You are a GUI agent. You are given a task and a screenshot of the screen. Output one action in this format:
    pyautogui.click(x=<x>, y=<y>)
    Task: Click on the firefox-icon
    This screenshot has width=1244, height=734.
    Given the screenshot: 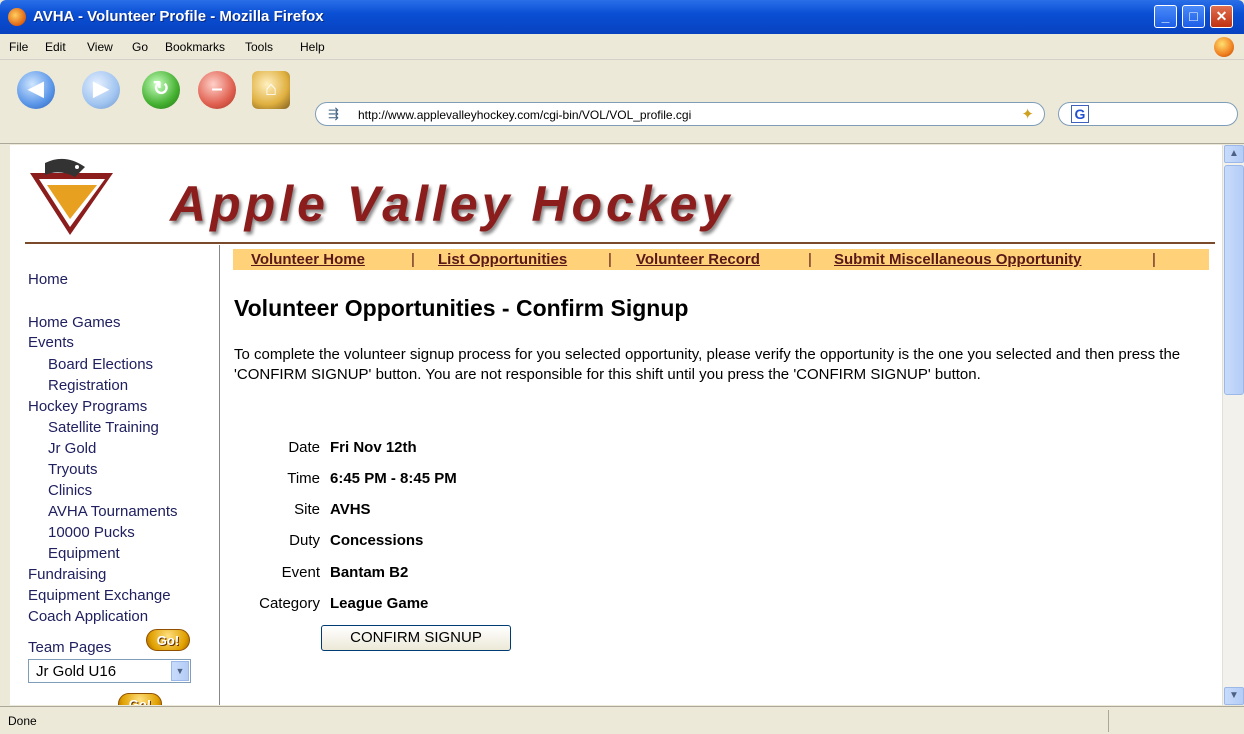 What is the action you would take?
    pyautogui.click(x=17, y=17)
    